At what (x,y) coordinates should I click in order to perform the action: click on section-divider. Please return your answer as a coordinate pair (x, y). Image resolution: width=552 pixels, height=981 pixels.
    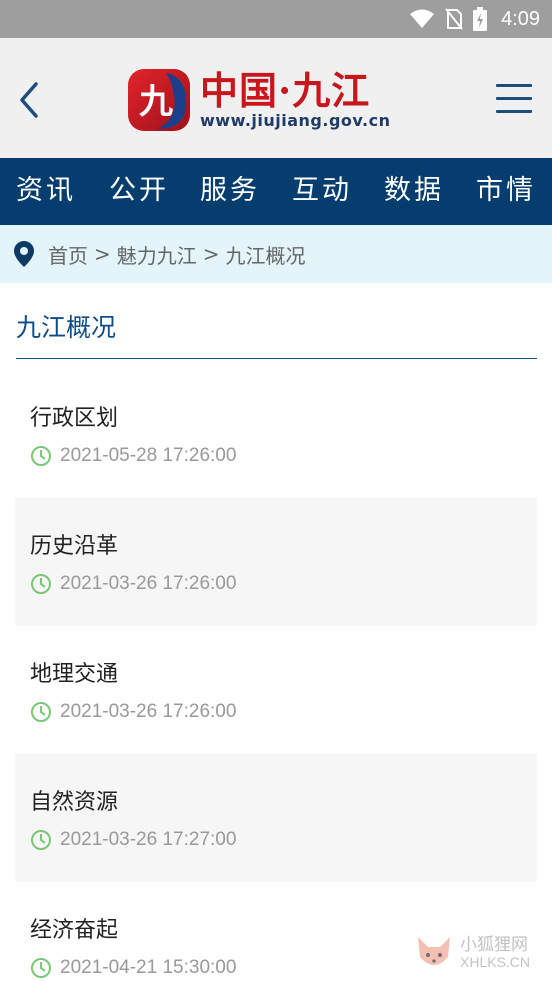
    Looking at the image, I should click on (276, 358).